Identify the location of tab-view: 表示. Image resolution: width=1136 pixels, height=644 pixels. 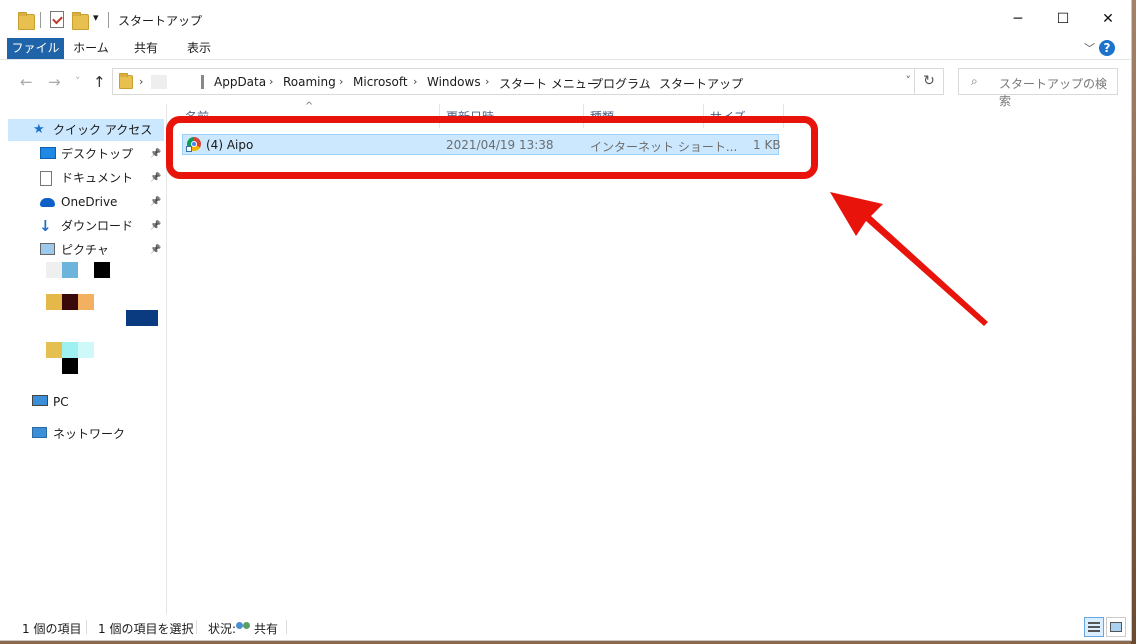
(199, 48).